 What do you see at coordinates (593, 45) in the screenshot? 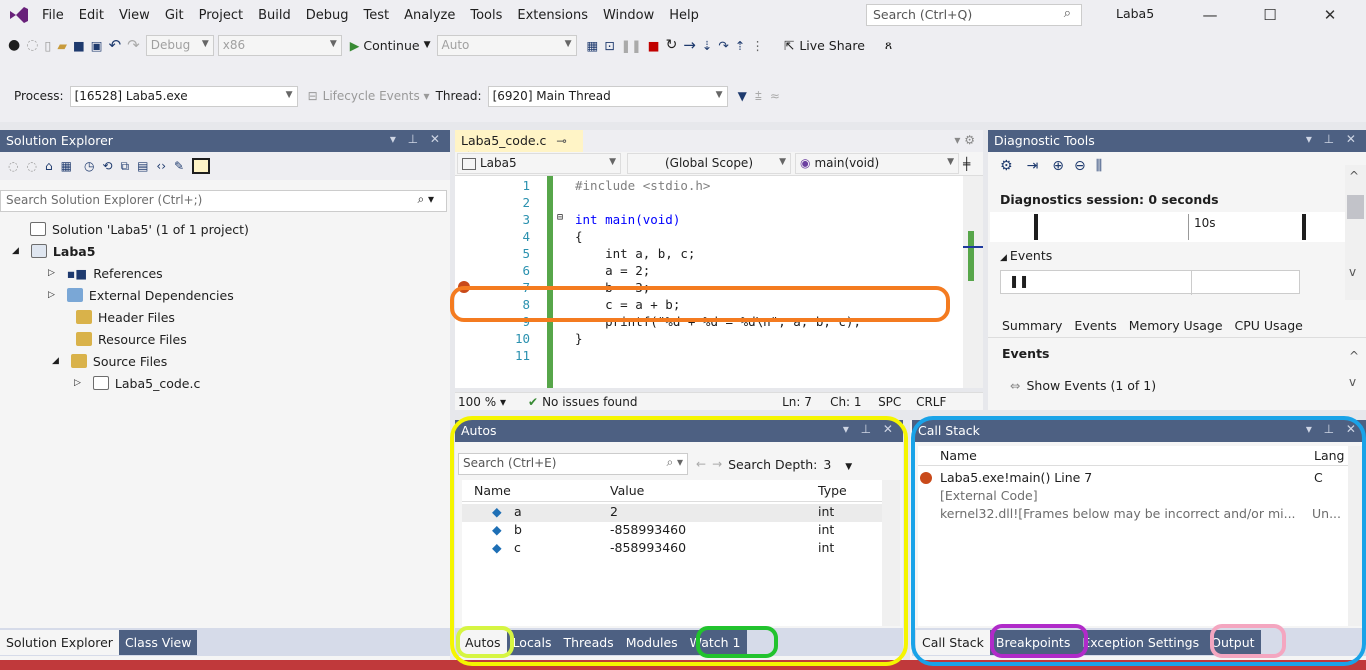
I see `diagnostics-icon: ▦` at bounding box center [593, 45].